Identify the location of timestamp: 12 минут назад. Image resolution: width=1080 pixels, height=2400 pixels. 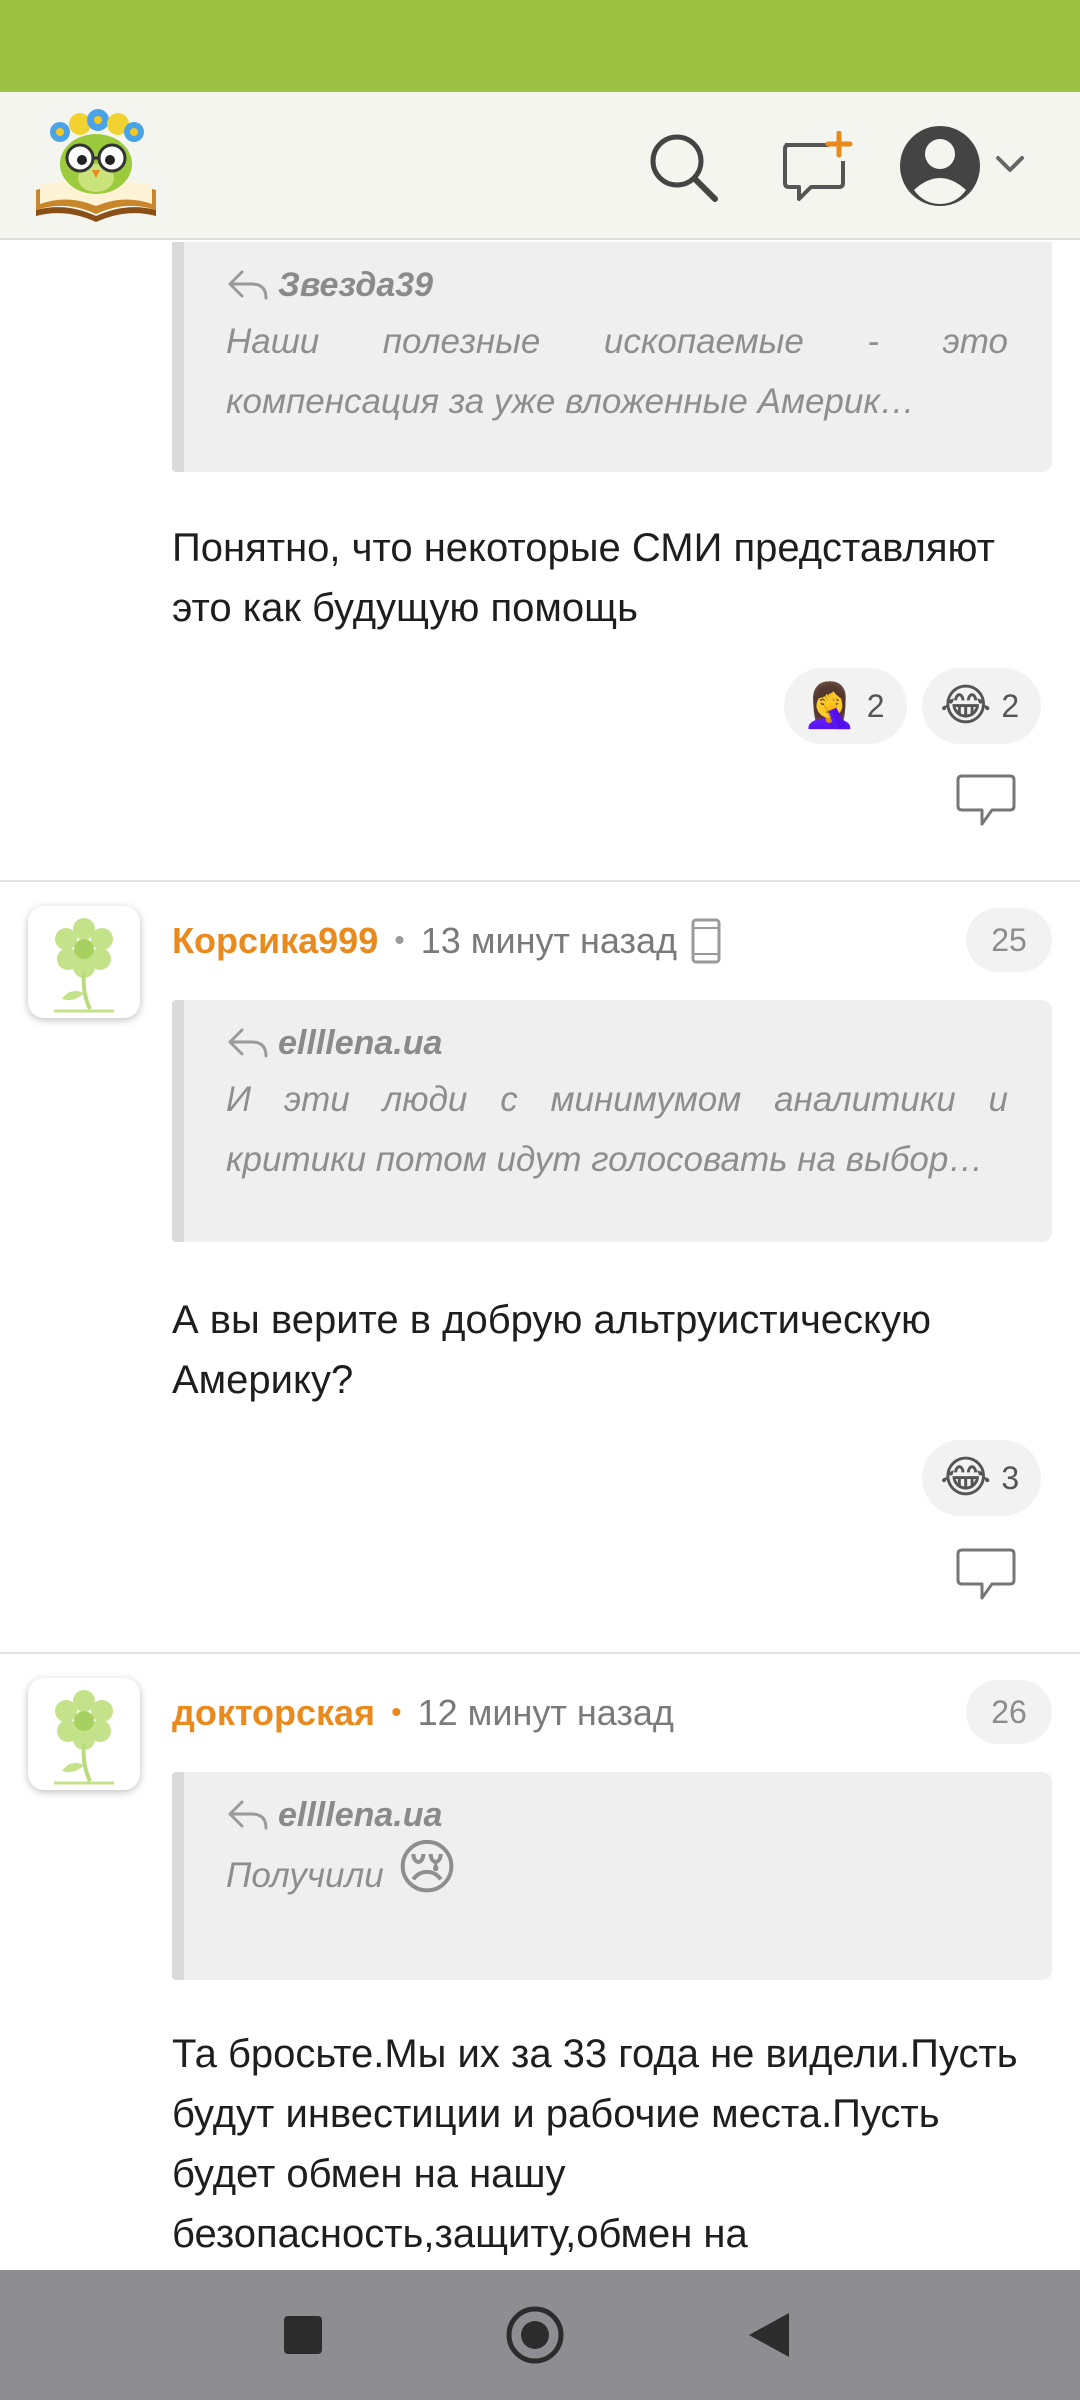
(545, 1712).